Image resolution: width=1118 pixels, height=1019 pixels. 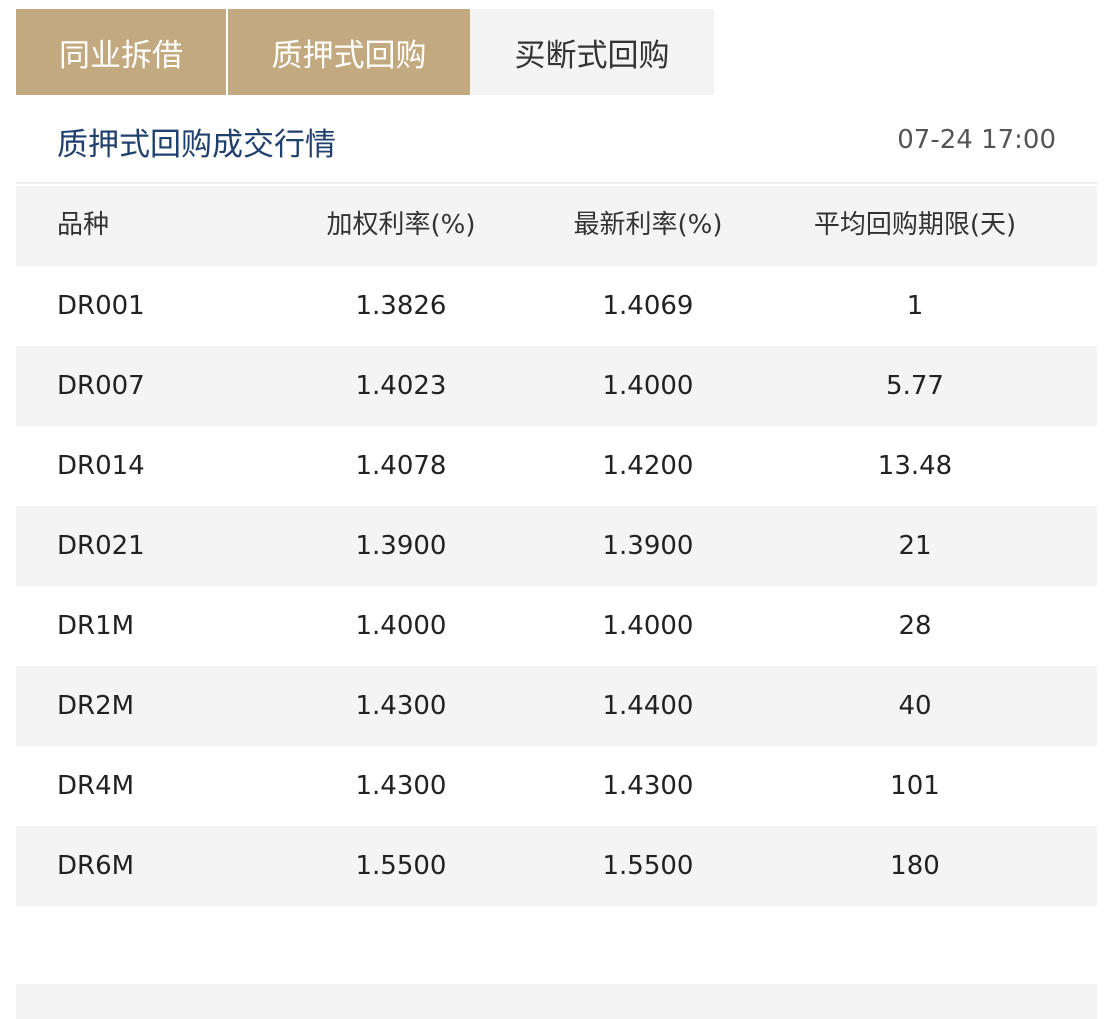 I want to click on footer-bar, so click(x=556, y=1001).